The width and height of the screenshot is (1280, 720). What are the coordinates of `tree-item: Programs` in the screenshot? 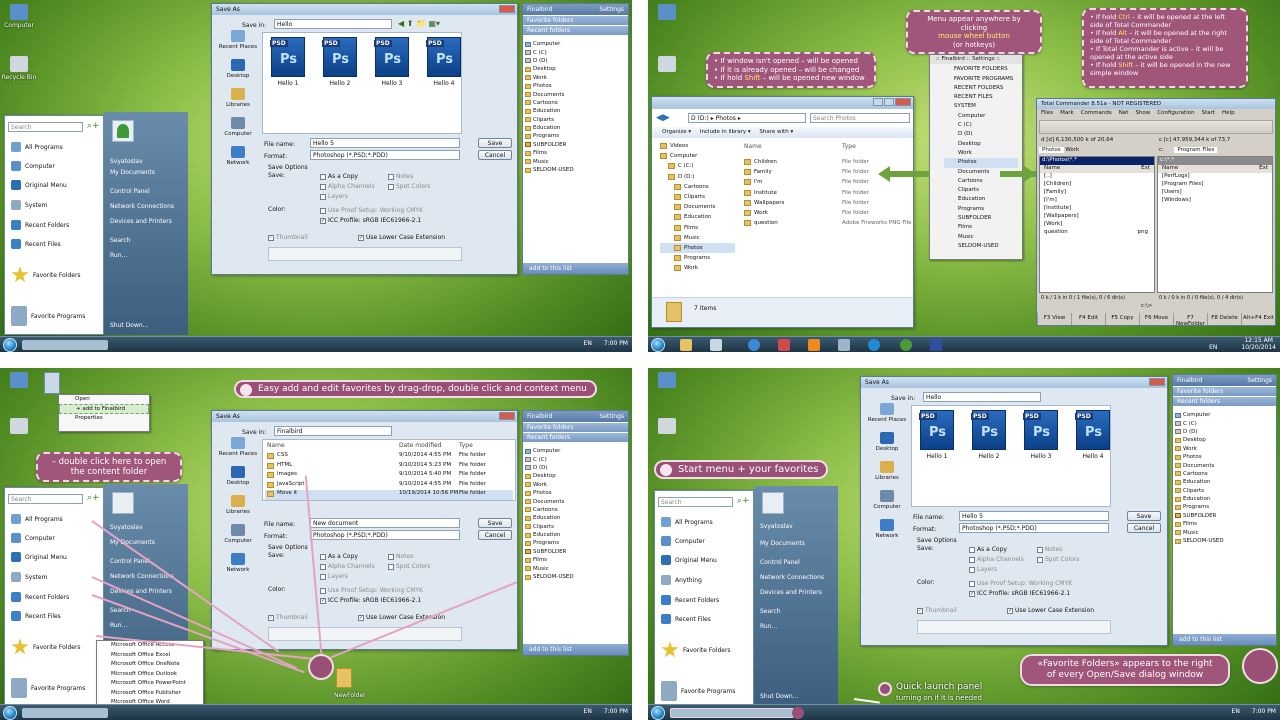 It's located at (697, 258).